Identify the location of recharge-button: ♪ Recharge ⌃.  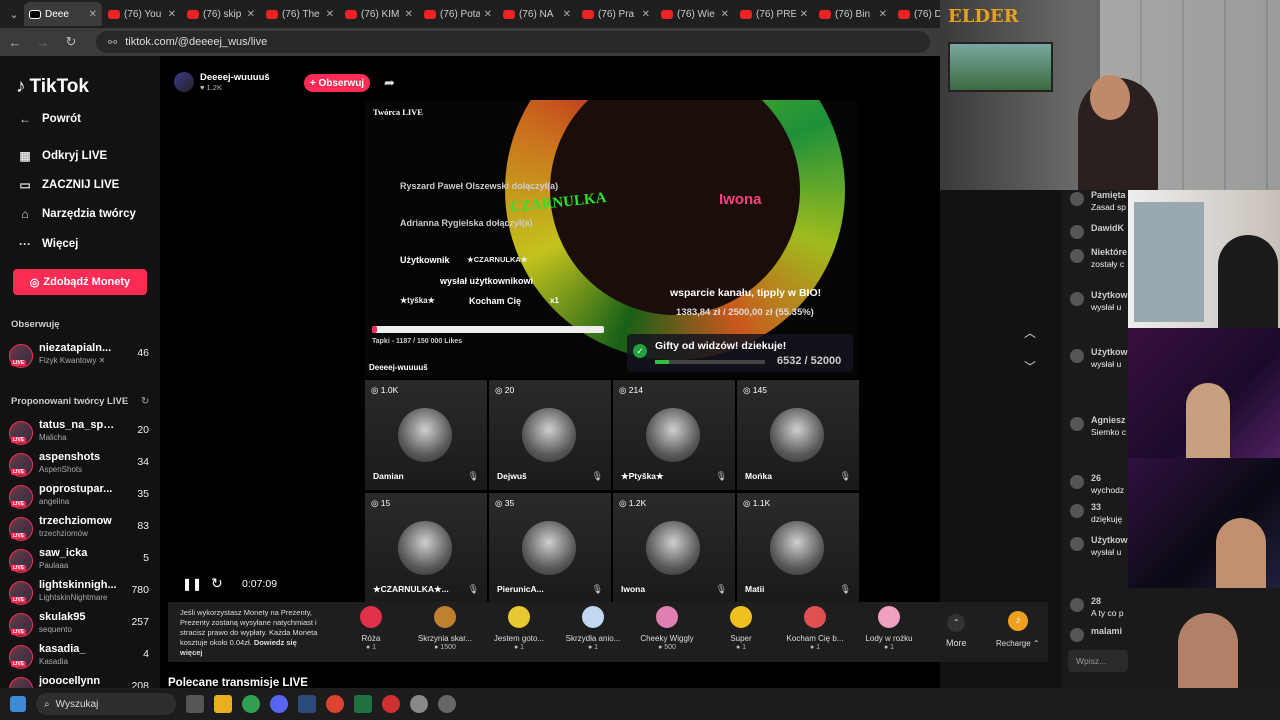
(1018, 629).